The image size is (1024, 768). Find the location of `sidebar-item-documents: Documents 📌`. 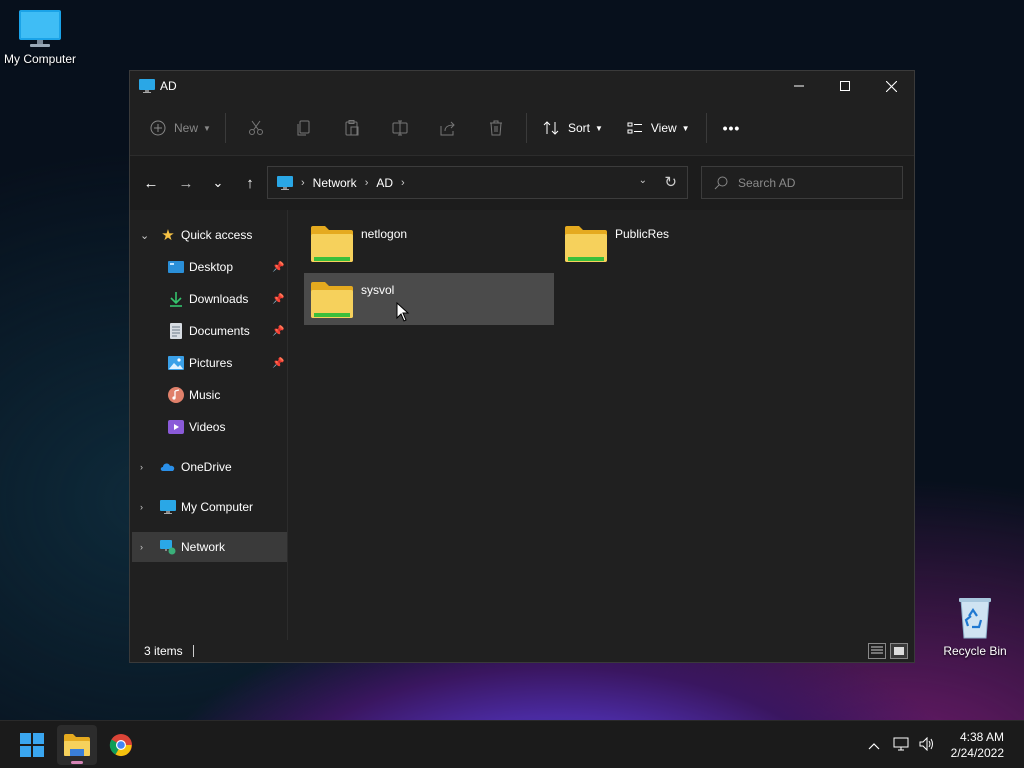

sidebar-item-documents: Documents 📌 is located at coordinates (208, 331).